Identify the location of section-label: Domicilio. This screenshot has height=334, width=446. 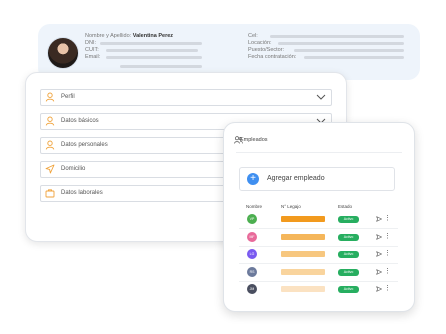
(73, 168).